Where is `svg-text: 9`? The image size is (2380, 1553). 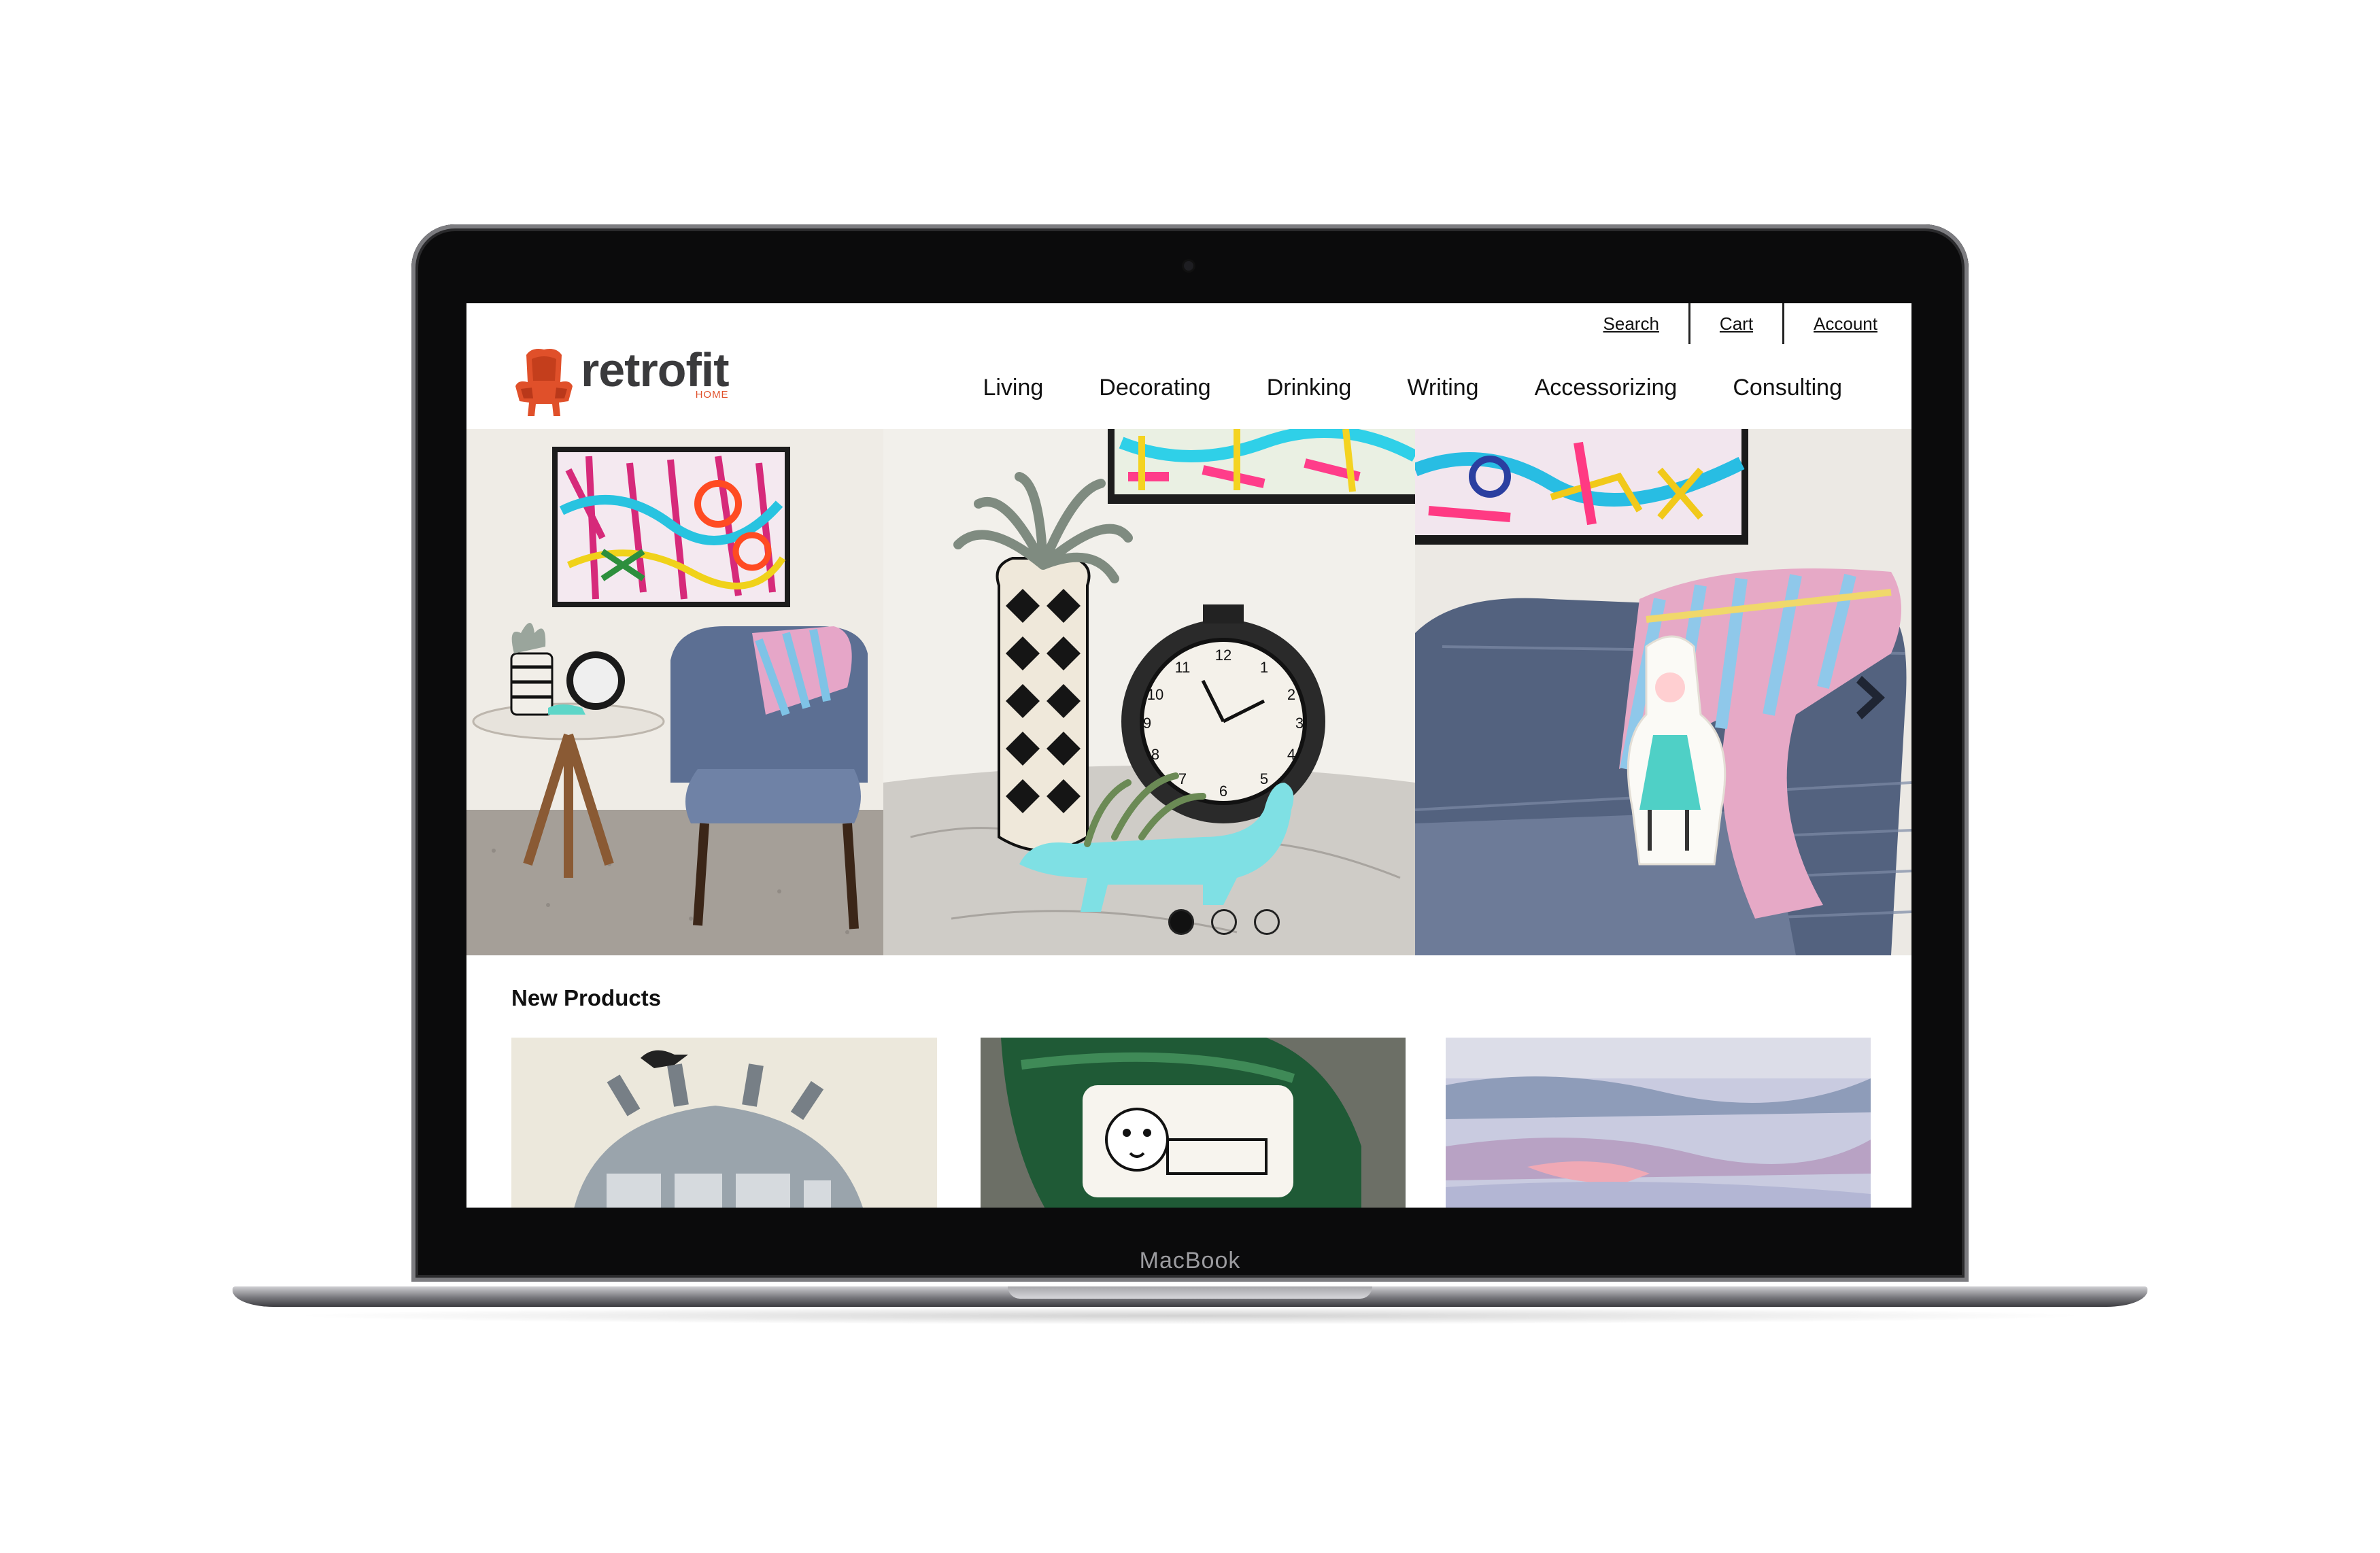 svg-text: 9 is located at coordinates (1147, 723).